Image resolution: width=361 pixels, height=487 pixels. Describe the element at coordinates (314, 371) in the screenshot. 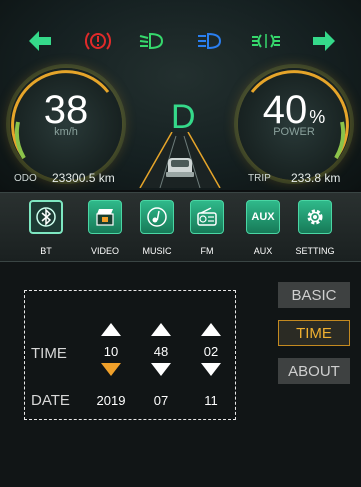

I see `about-button: ABOUT` at that location.